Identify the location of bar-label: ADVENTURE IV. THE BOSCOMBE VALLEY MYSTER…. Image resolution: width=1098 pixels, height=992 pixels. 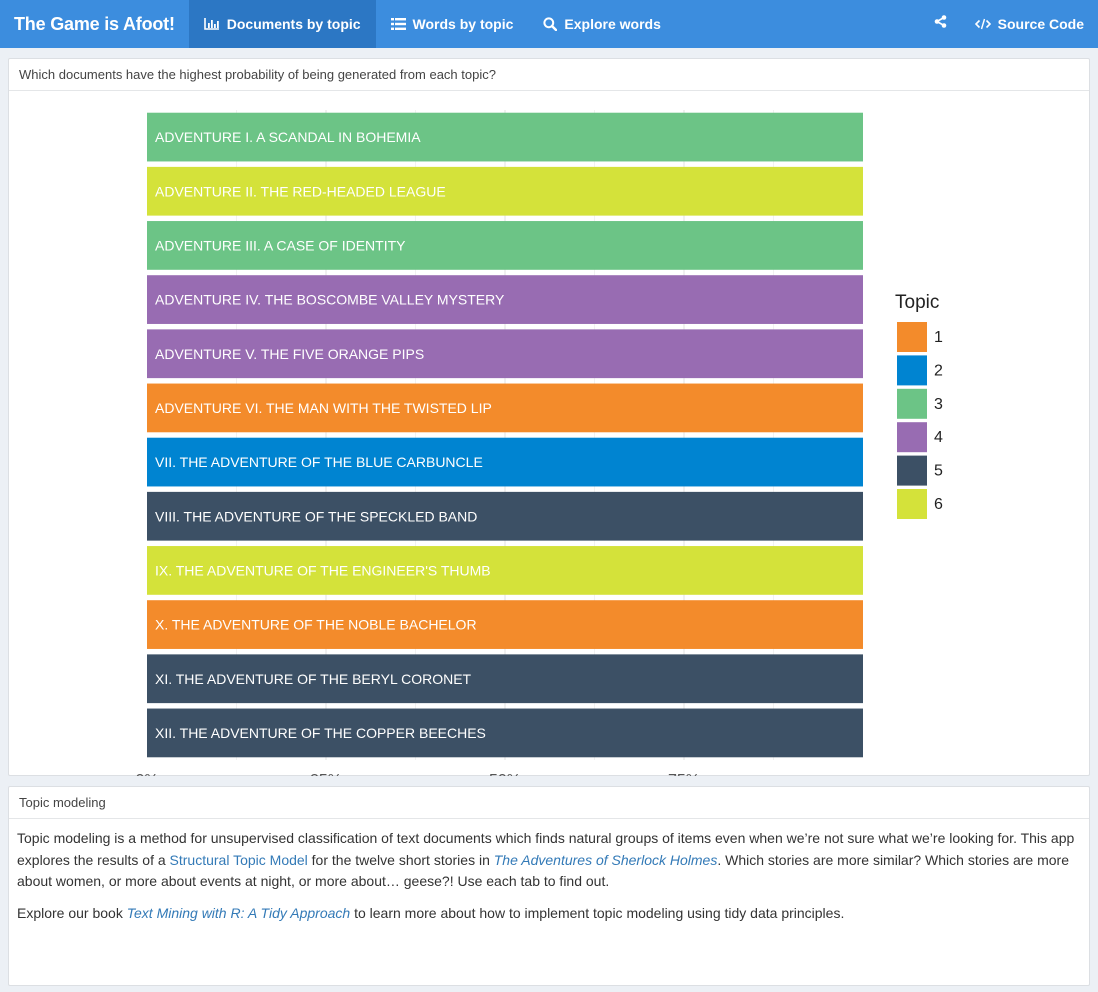
(330, 300).